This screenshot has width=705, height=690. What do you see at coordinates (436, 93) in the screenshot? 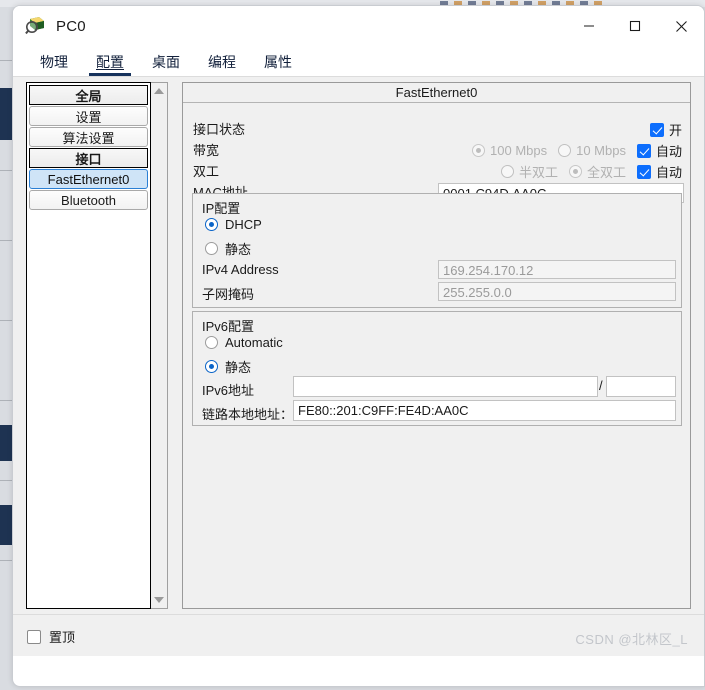
I see `panel-title: FastEthernet0` at bounding box center [436, 93].